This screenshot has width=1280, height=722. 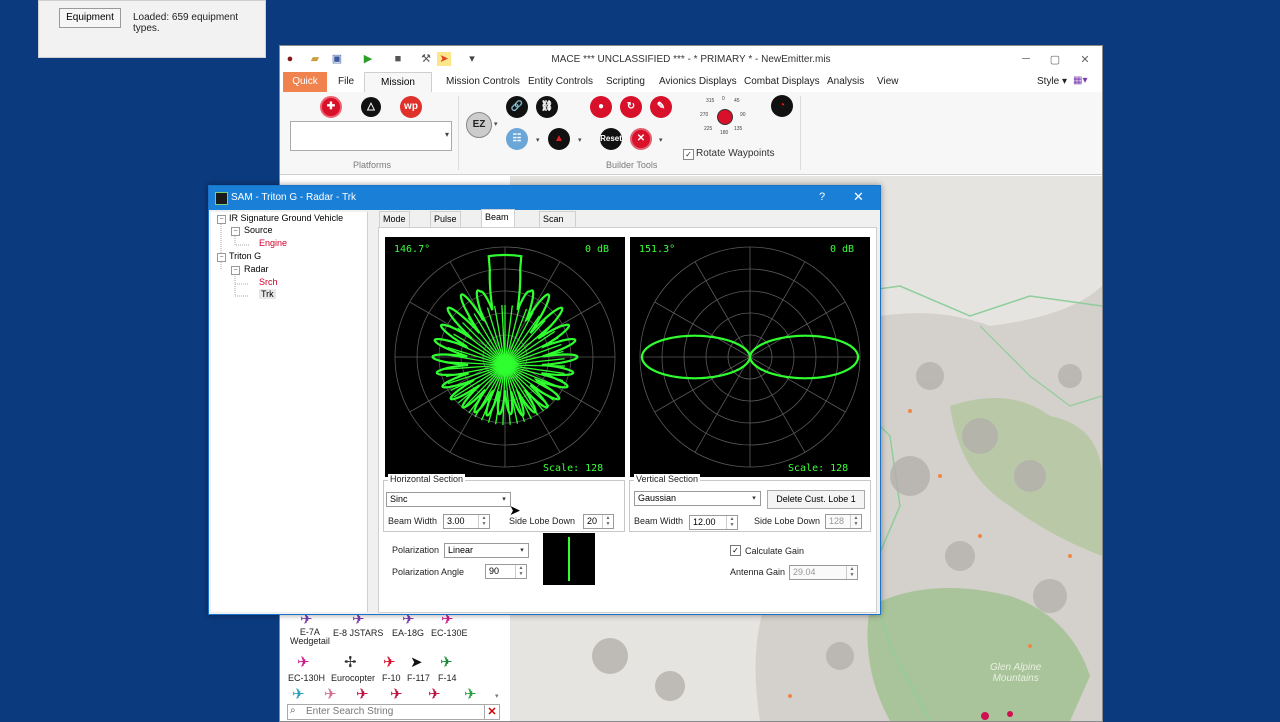 I want to click on platform-select: ▾, so click(x=371, y=136).